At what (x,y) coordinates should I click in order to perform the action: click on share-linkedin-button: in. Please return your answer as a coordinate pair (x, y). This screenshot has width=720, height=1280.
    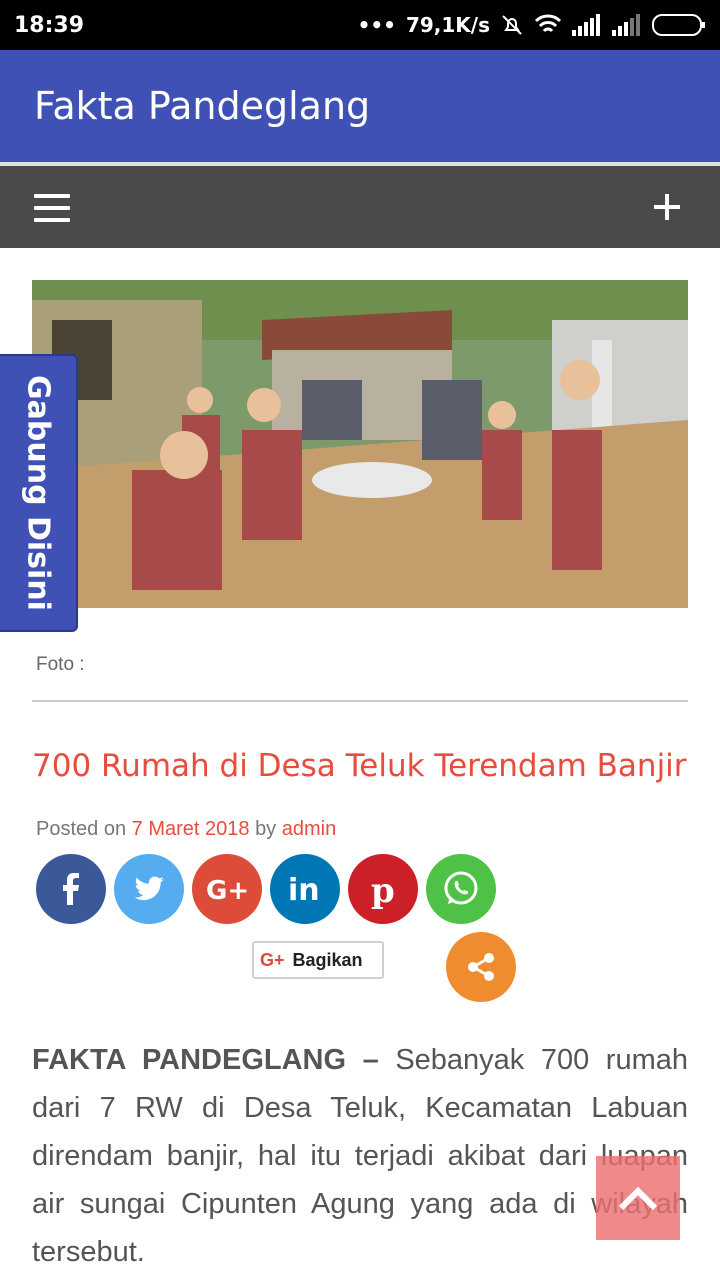
    Looking at the image, I should click on (305, 889).